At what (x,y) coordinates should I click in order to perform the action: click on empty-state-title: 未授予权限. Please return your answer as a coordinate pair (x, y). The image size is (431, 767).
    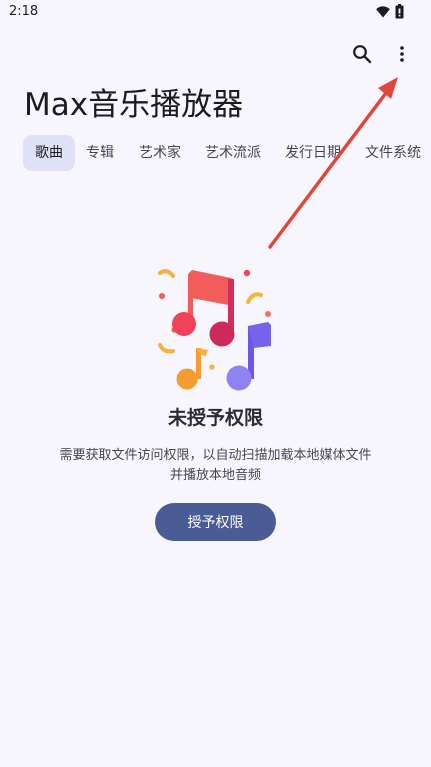
    Looking at the image, I should click on (215, 418).